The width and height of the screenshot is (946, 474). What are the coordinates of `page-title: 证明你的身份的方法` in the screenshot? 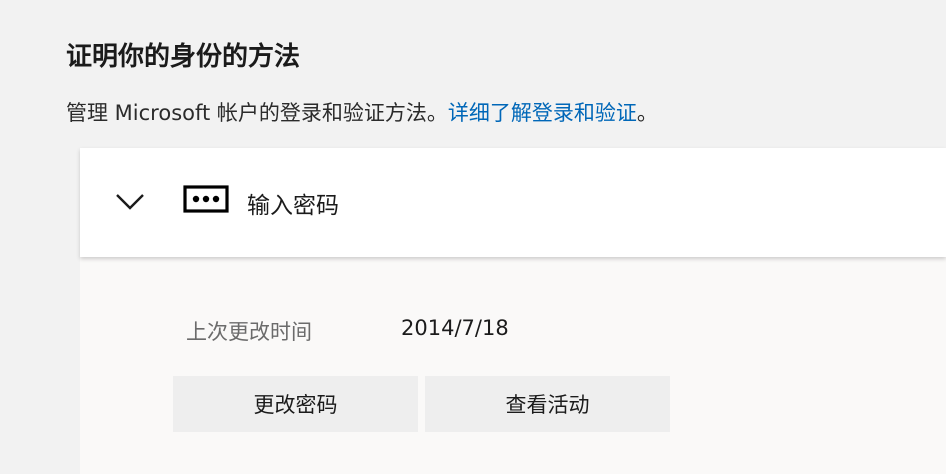 It's located at (183, 57).